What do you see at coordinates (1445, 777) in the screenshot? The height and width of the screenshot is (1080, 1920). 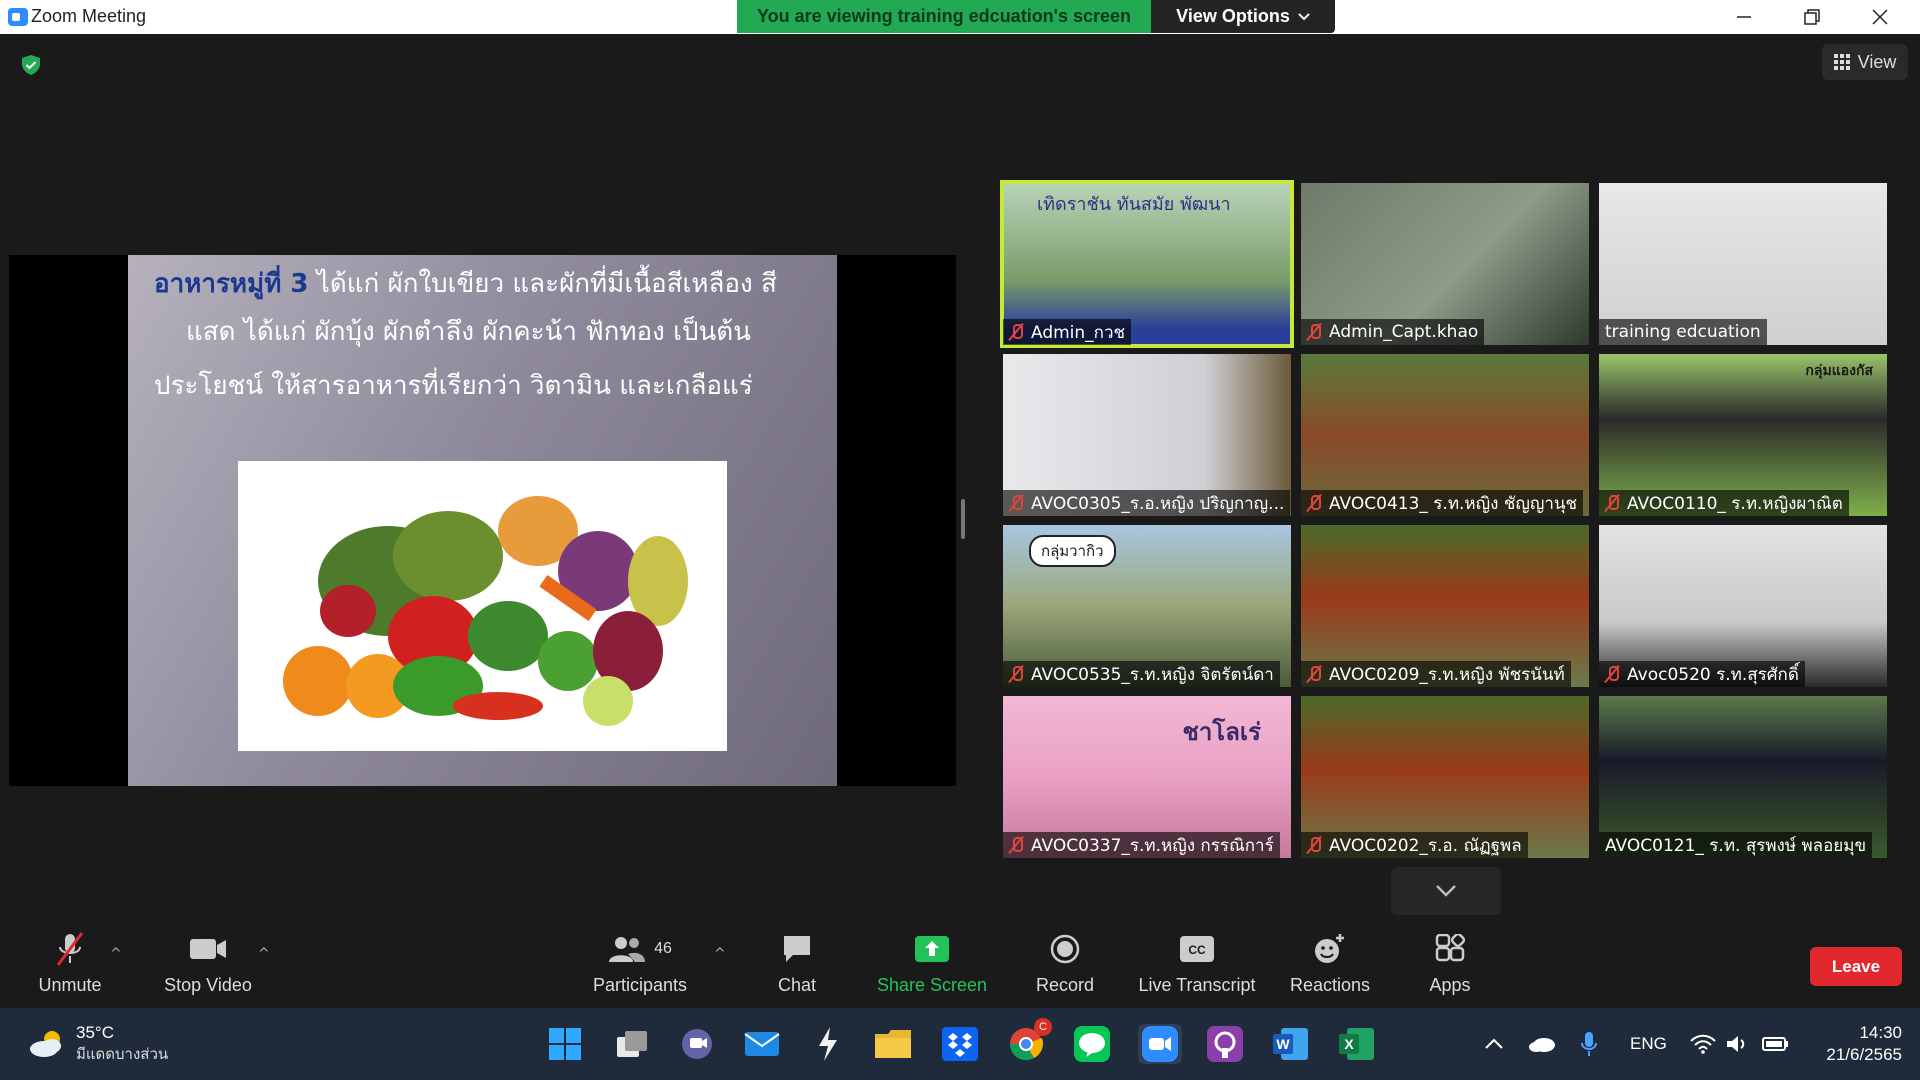 I see `participant-tile: AVOC0202_ร.อ. ณัฏฐพล` at bounding box center [1445, 777].